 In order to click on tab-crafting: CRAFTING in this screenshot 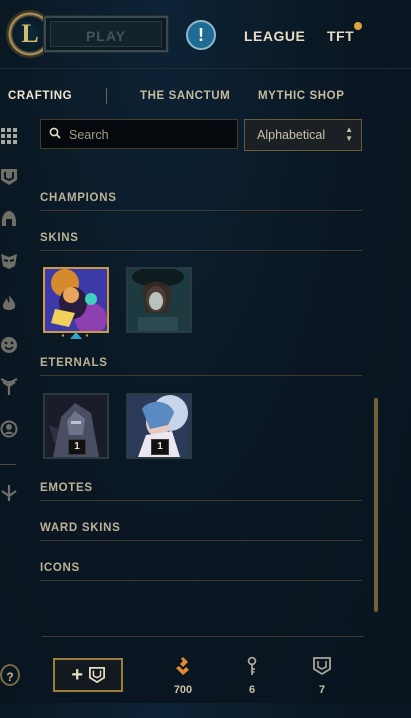, I will do `click(40, 96)`.